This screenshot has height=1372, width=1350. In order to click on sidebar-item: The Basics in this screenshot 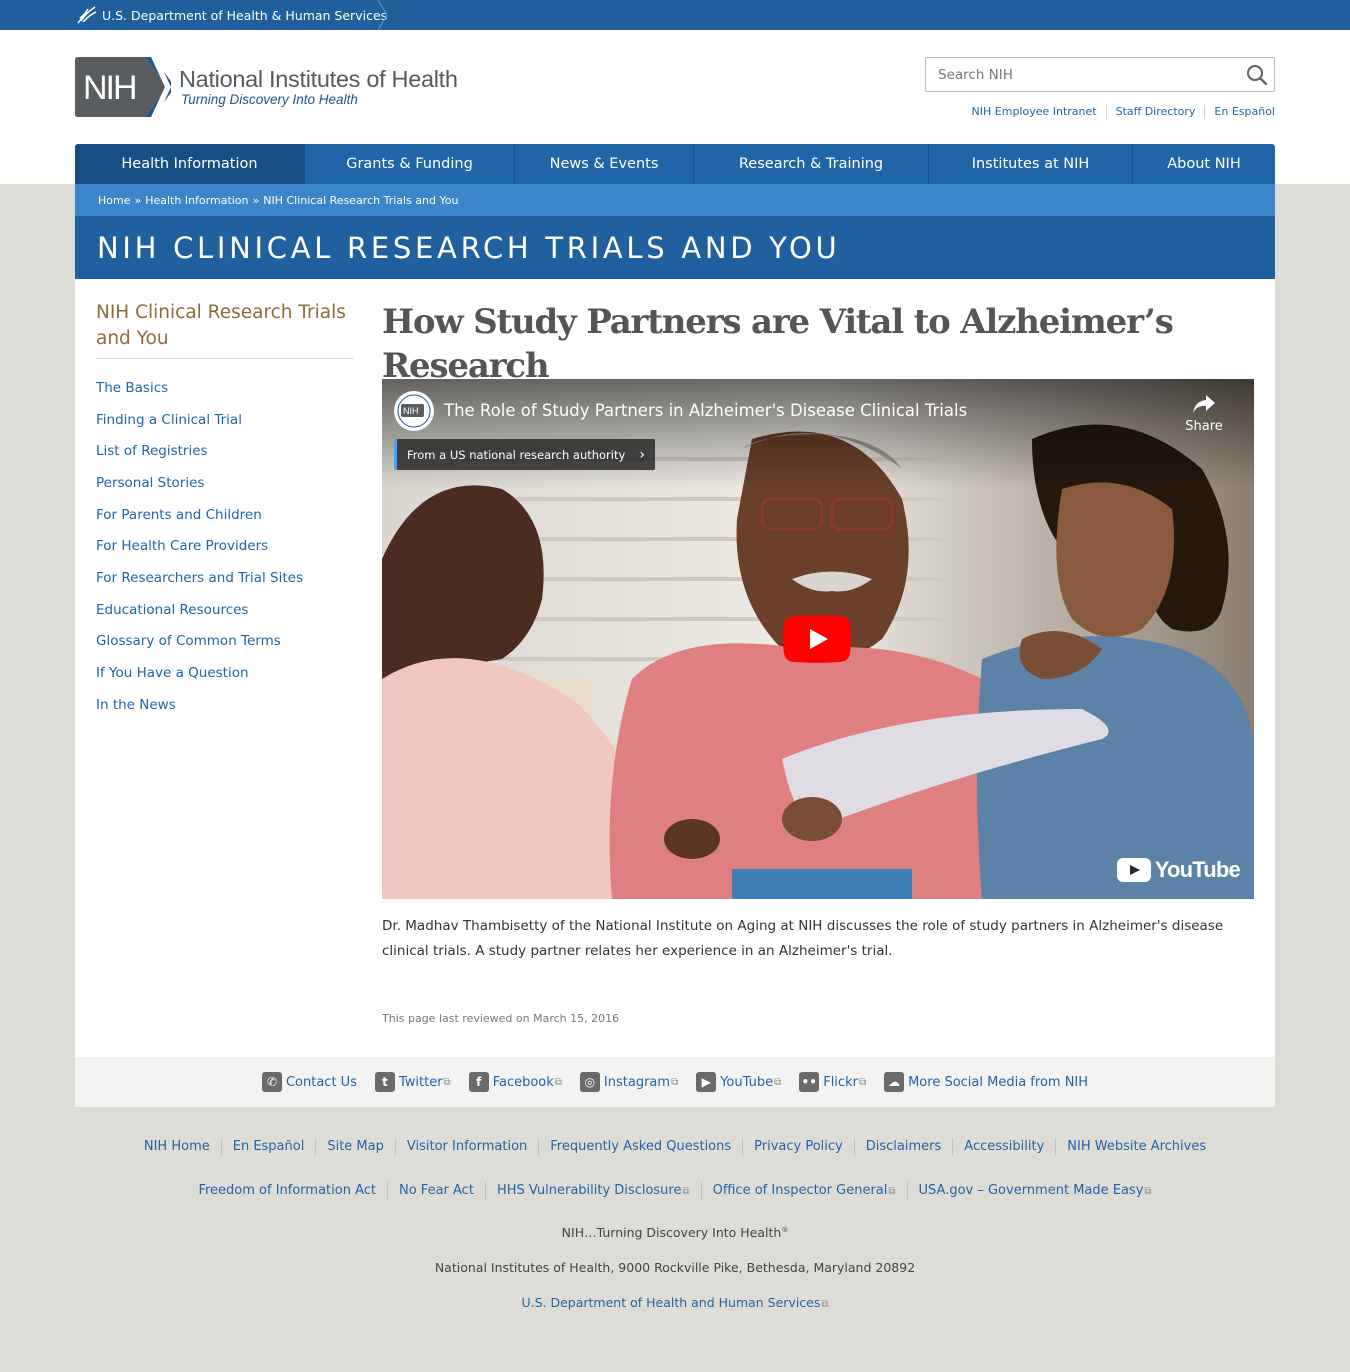, I will do `click(225, 388)`.